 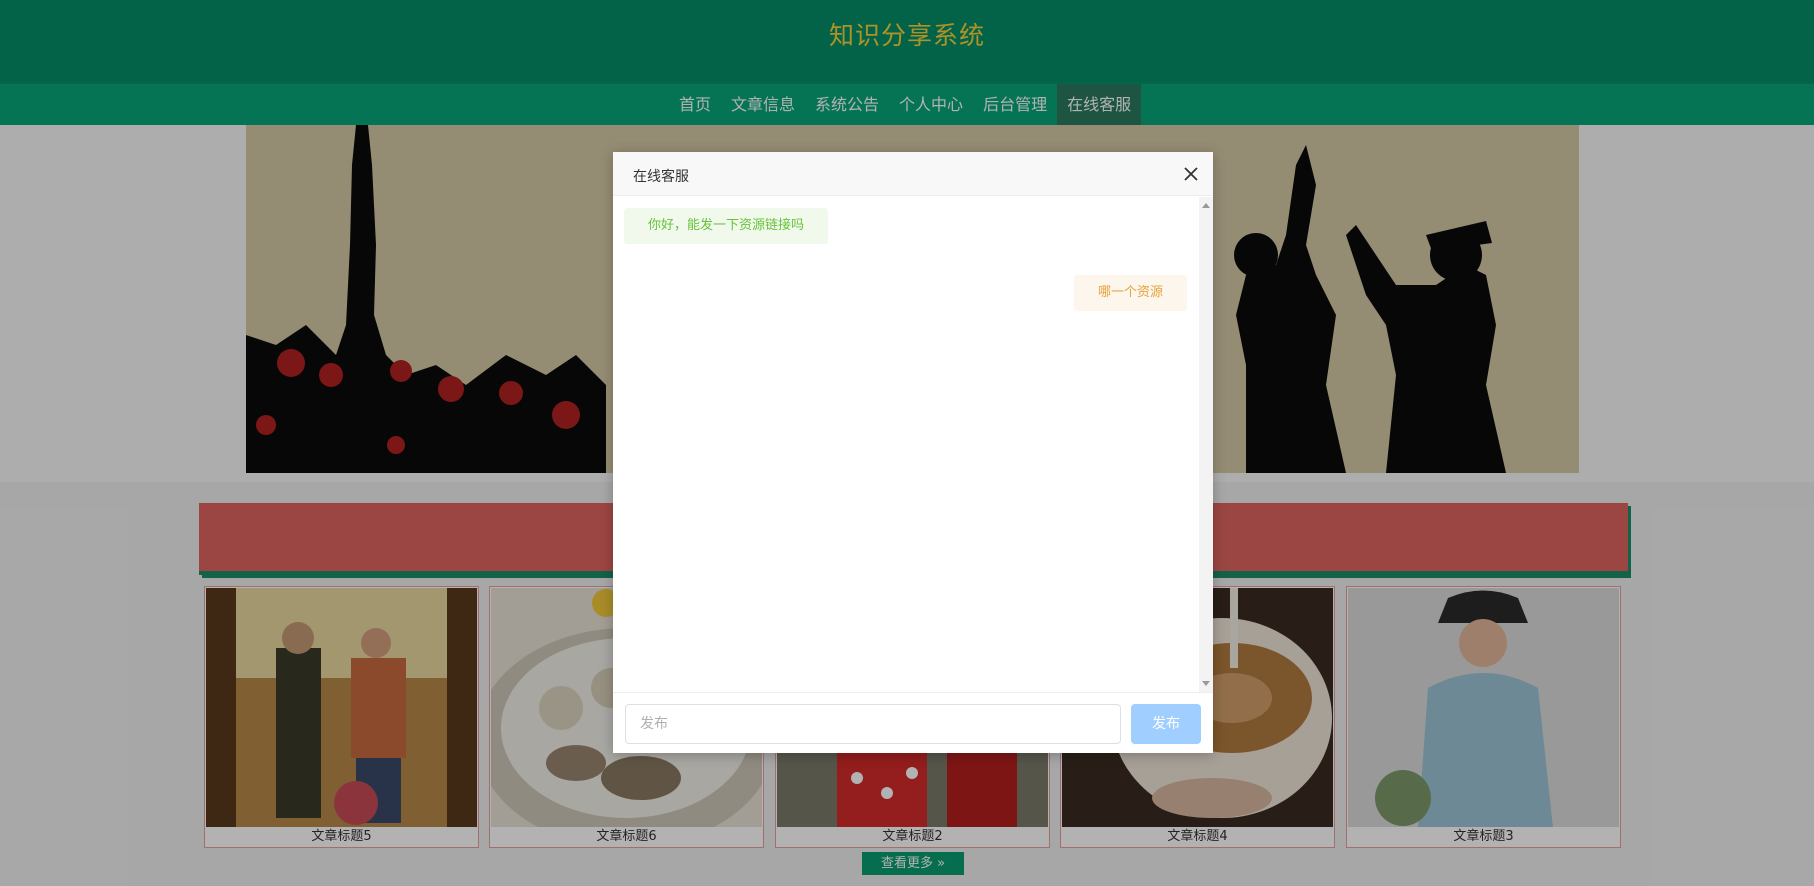 I want to click on dialog-footer: 发布, so click(x=913, y=722).